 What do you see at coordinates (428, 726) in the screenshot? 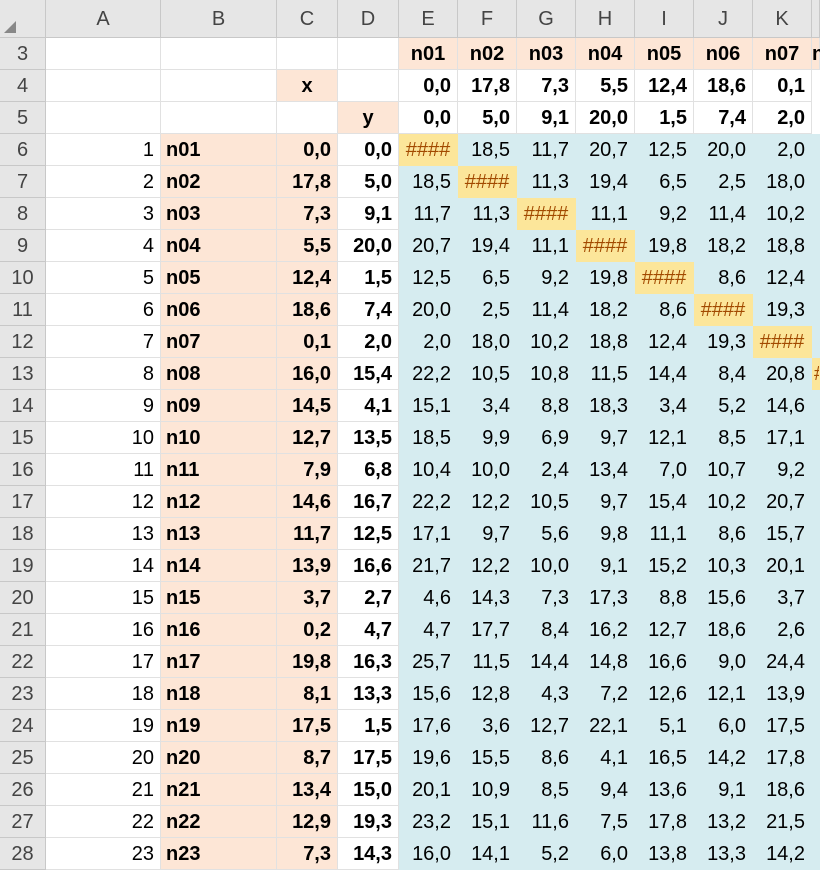
I see `distance-cell: 17,6` at bounding box center [428, 726].